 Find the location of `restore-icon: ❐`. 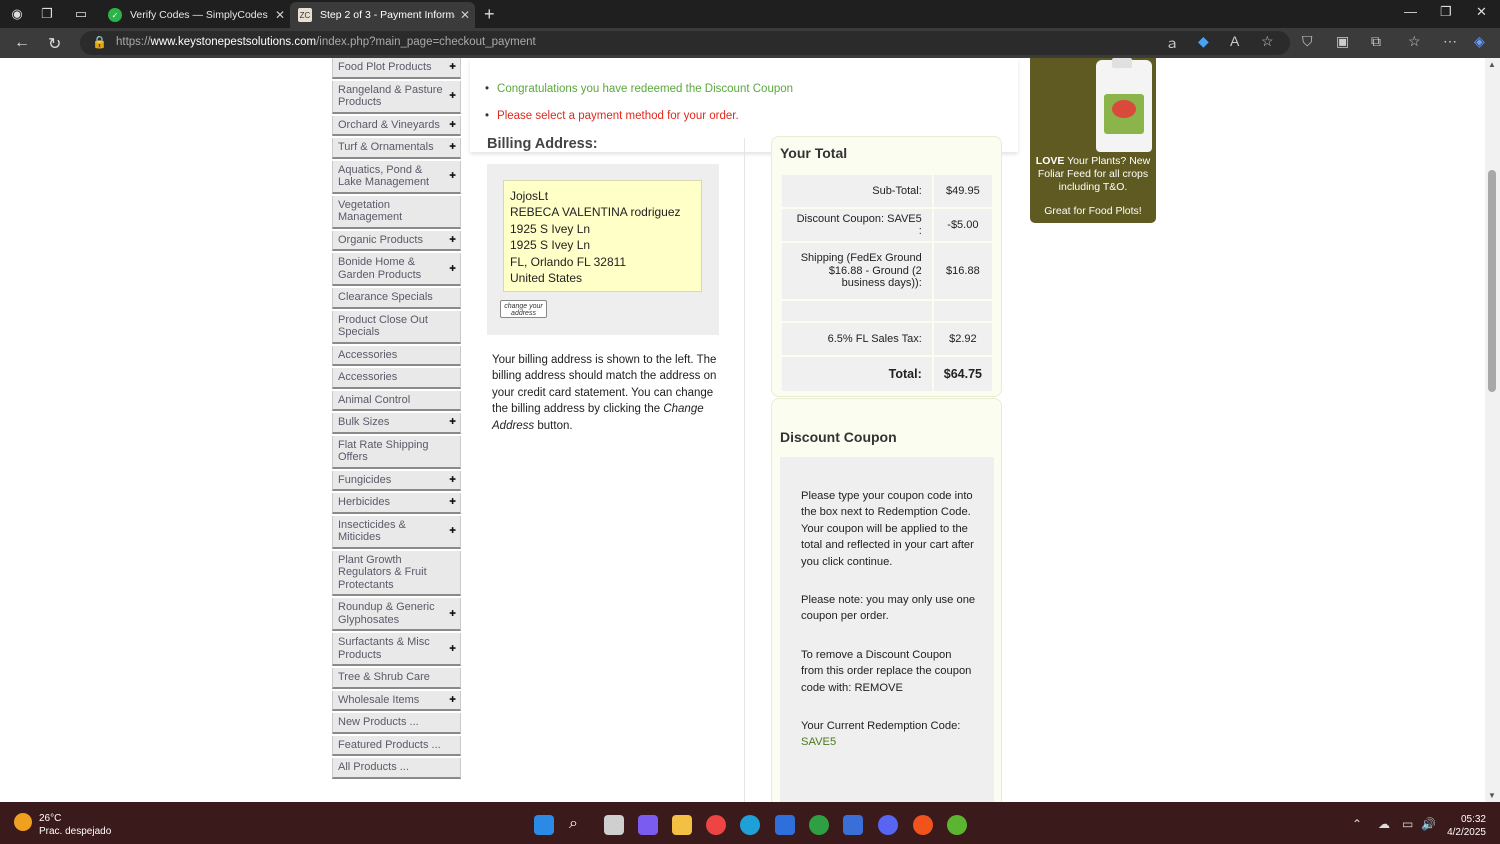

restore-icon: ❐ is located at coordinates (1446, 12).